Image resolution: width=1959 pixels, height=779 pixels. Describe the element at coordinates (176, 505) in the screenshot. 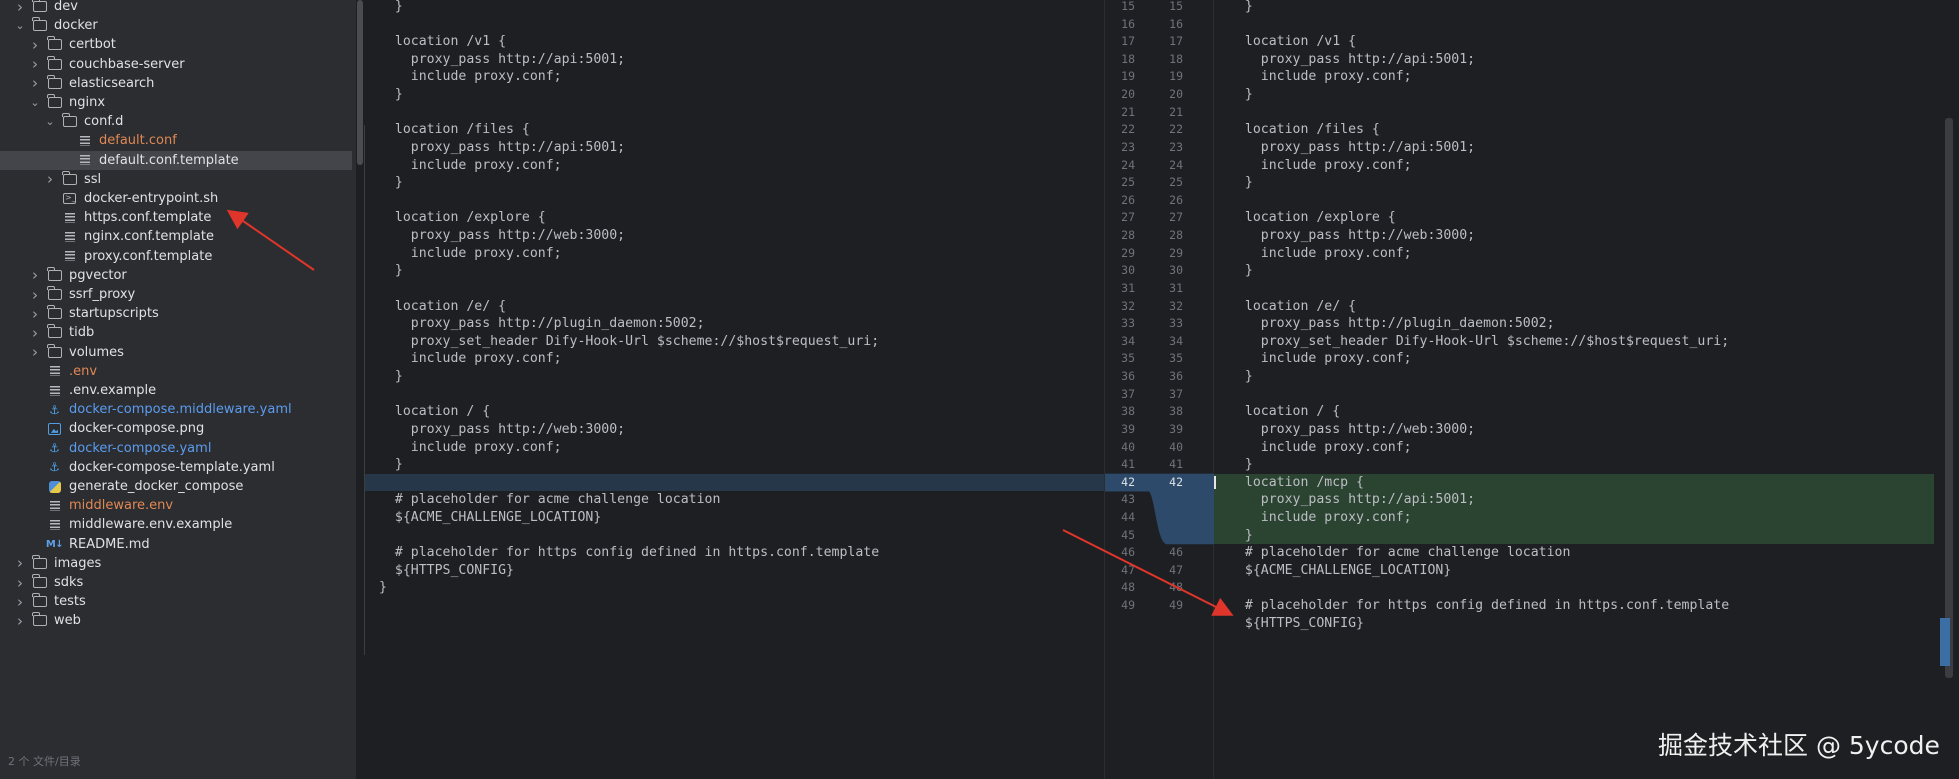

I see `tree-item: middleware.env` at that location.